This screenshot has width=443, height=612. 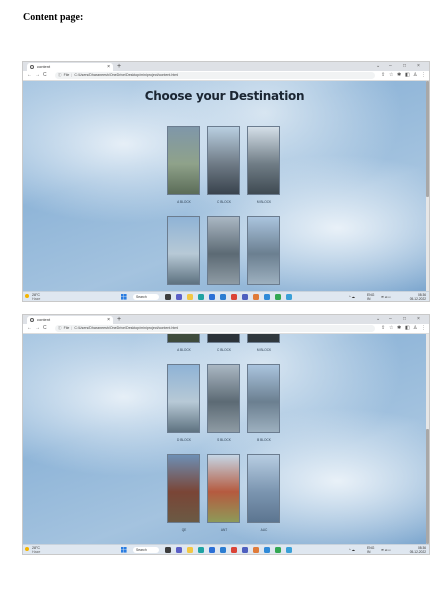 I want to click on chrome-alt-icon, so click(x=278, y=550).